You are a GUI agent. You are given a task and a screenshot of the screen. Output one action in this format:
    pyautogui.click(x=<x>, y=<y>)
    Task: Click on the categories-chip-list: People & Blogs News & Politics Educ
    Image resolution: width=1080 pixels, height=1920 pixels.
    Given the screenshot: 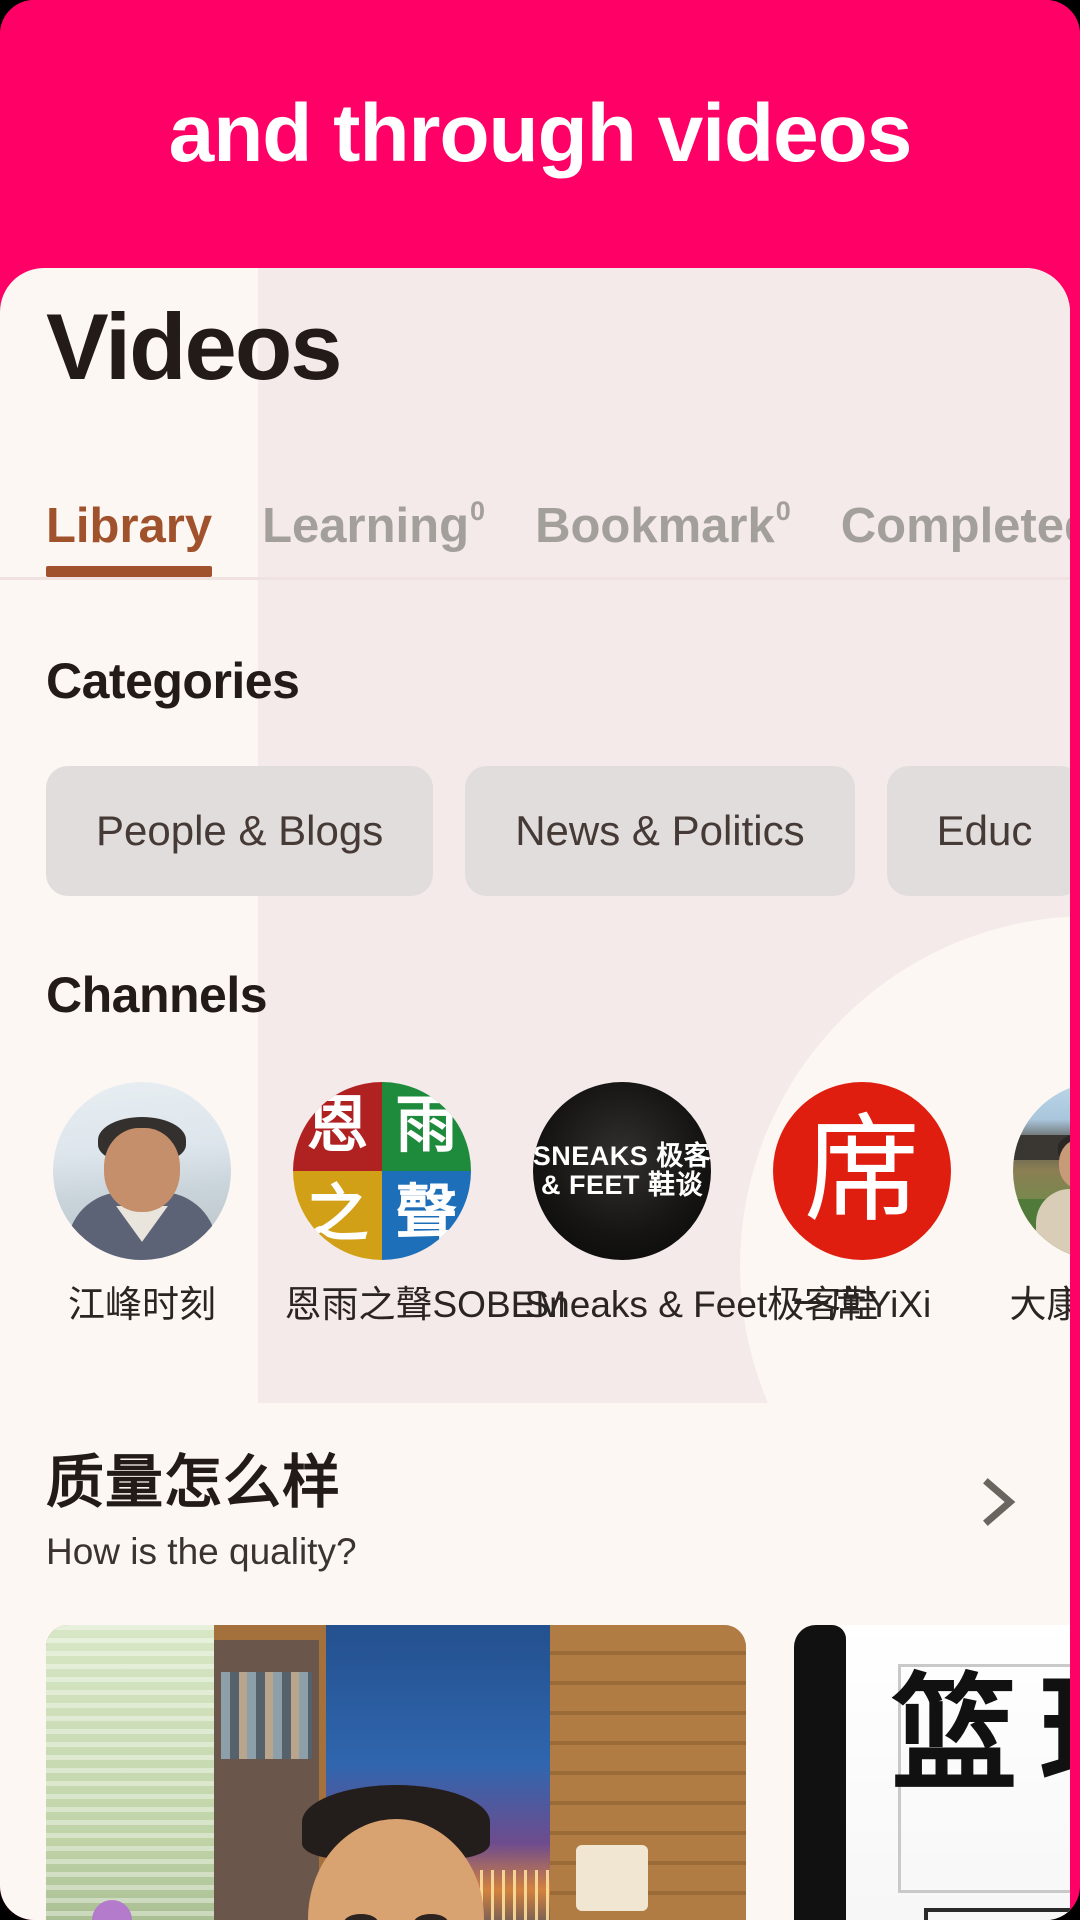 What is the action you would take?
    pyautogui.click(x=535, y=830)
    